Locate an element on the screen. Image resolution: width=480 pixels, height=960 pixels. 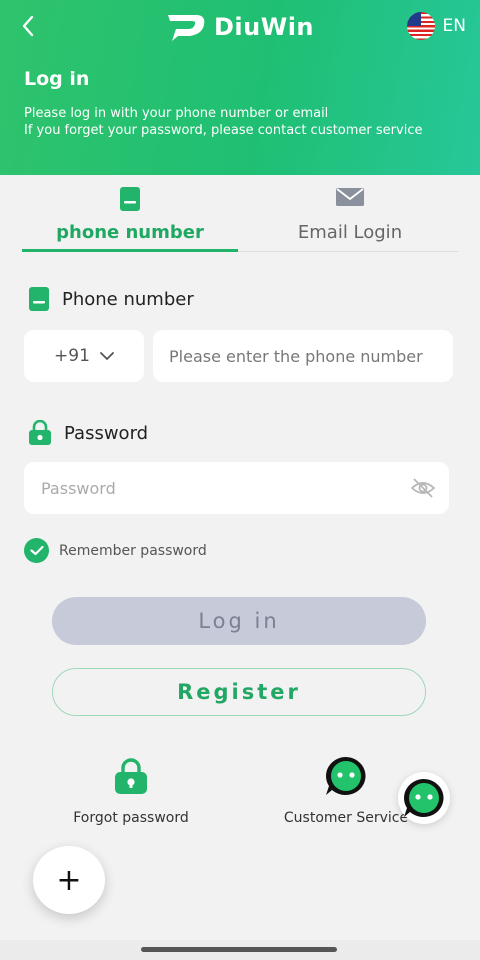
password-field is located at coordinates (236, 488).